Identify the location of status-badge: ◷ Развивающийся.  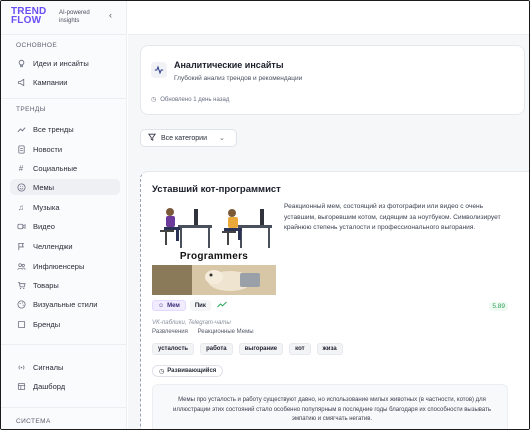
(188, 371).